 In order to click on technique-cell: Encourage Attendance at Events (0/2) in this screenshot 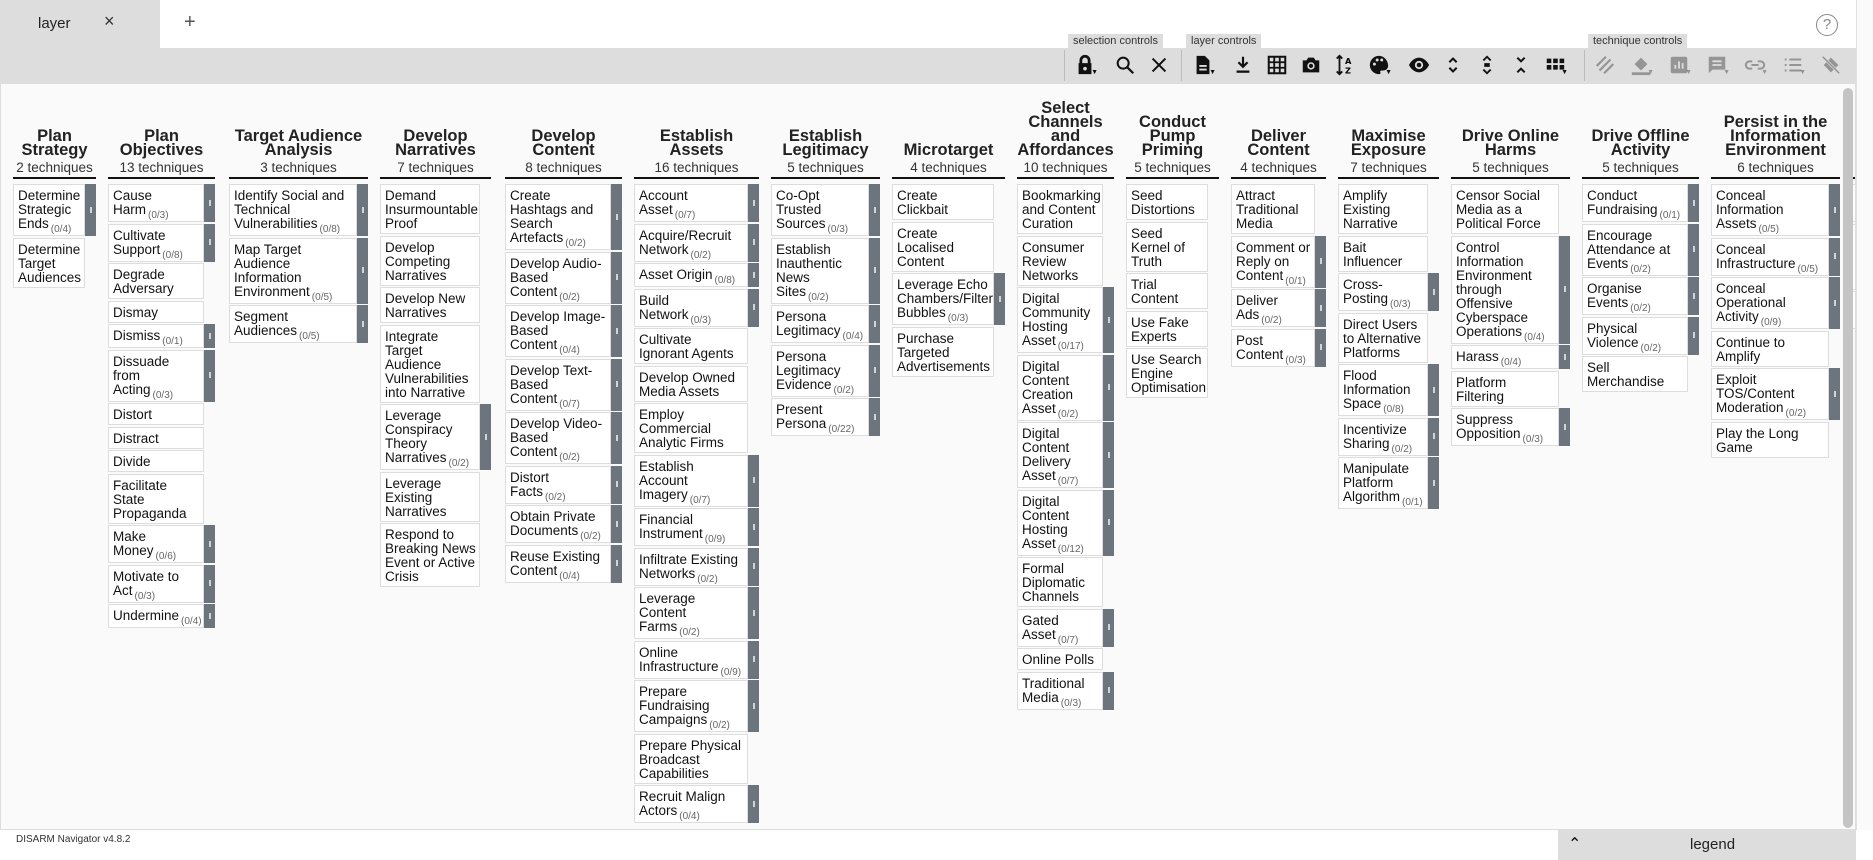, I will do `click(1635, 249)`.